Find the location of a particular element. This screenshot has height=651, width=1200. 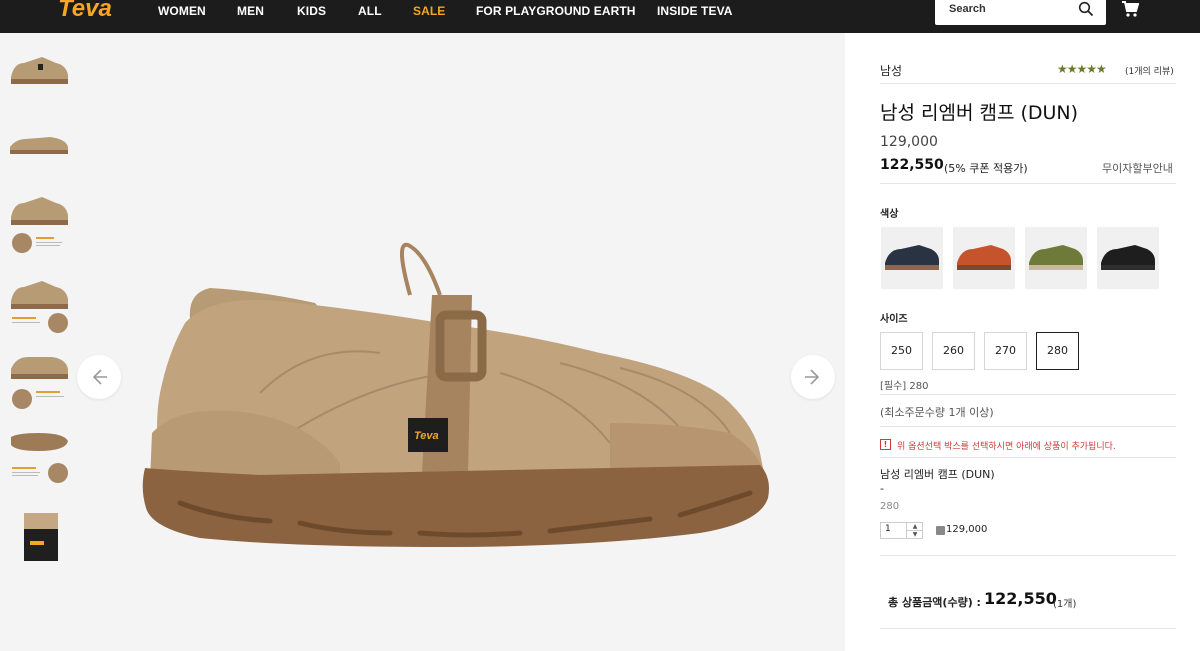

selected-item-size: 280 is located at coordinates (890, 506).